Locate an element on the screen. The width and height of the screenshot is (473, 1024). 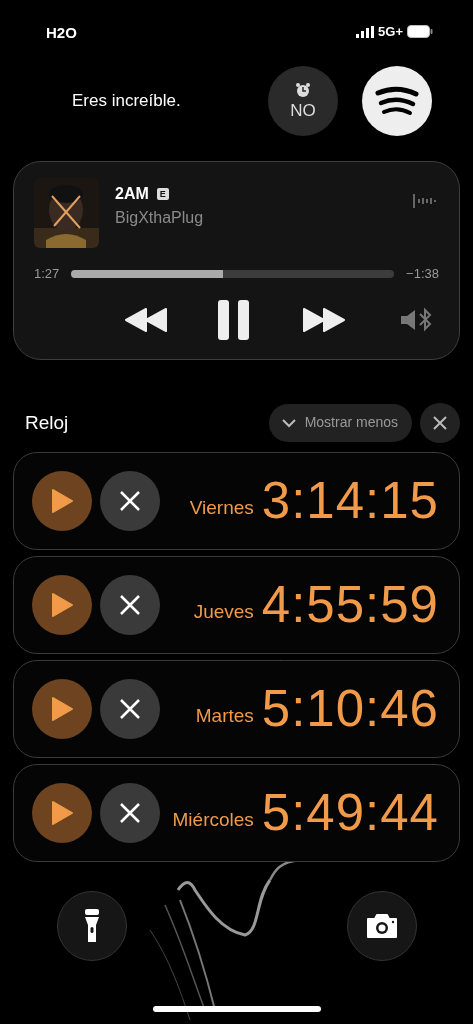
timer-label: Viernes is located at coordinates (221, 507).